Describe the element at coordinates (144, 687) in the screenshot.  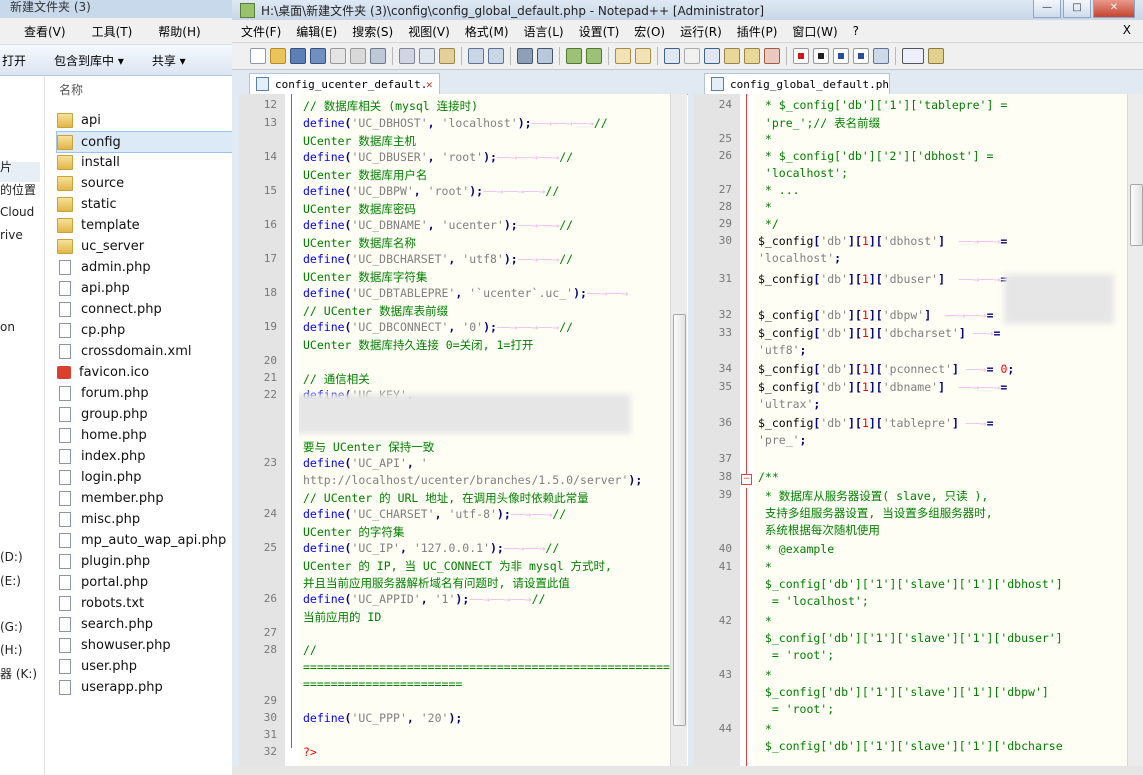
I see `list-item: userapp.php` at that location.